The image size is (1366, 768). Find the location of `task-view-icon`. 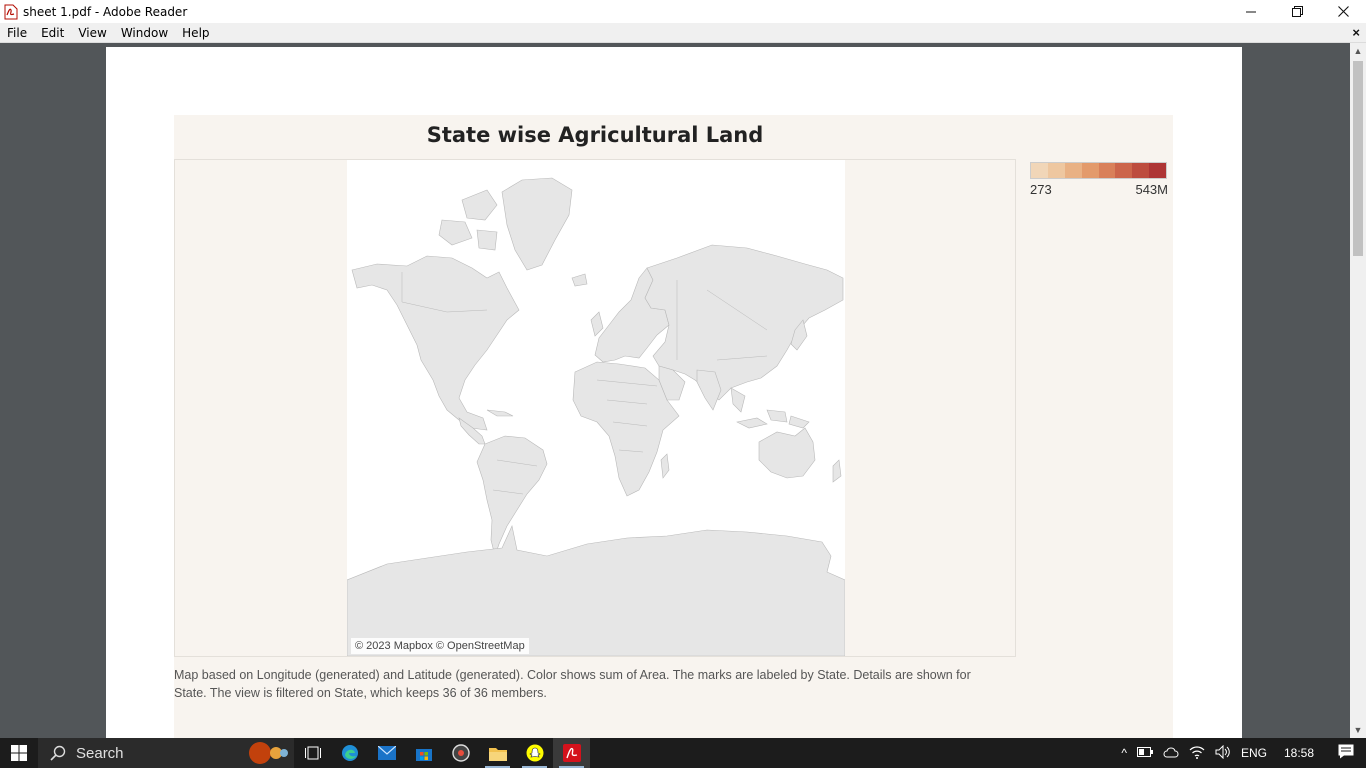

task-view-icon is located at coordinates (312, 753).